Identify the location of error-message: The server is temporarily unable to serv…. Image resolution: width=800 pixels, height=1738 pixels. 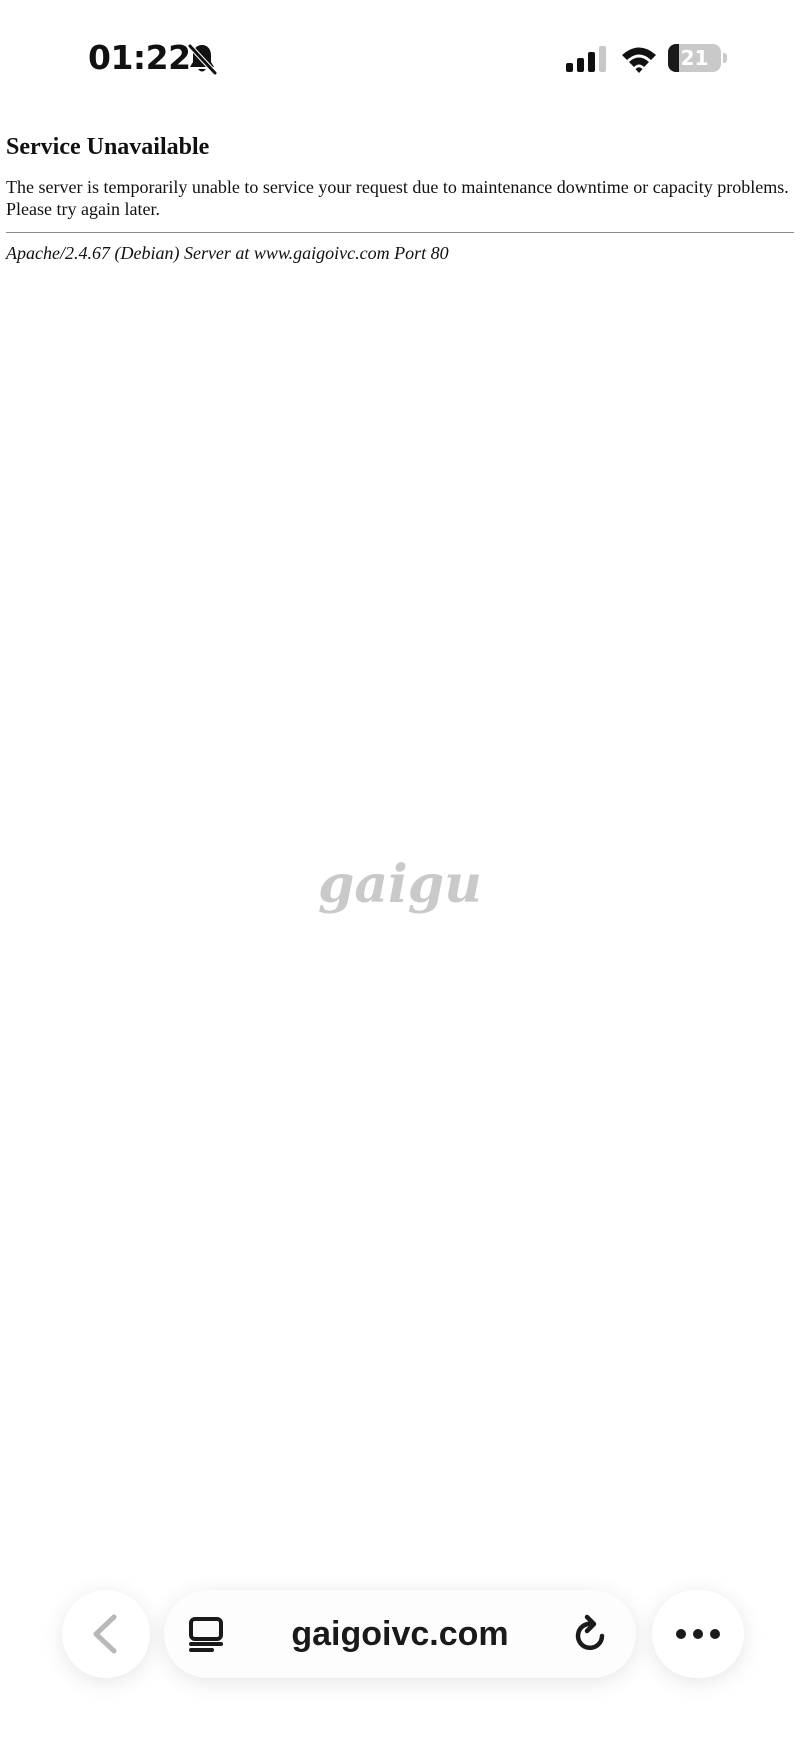
(397, 198).